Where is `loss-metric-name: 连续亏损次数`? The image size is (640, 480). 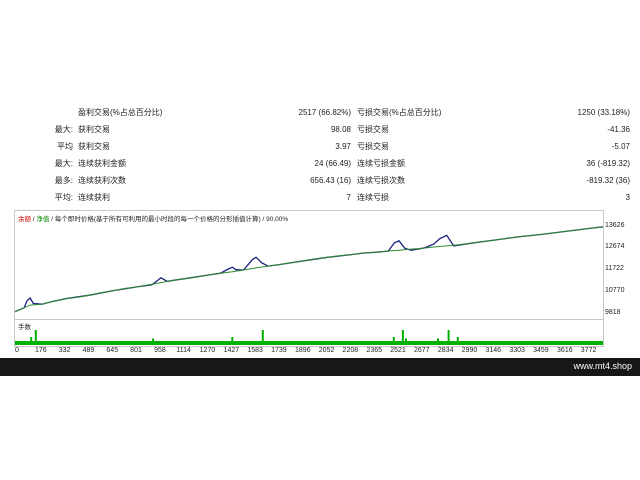 loss-metric-name: 连续亏损次数 is located at coordinates (381, 180).